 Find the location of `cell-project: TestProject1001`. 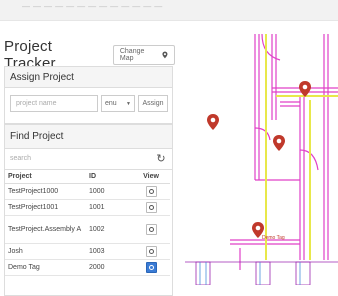

cell-project: TestProject1001 is located at coordinates (45, 207).